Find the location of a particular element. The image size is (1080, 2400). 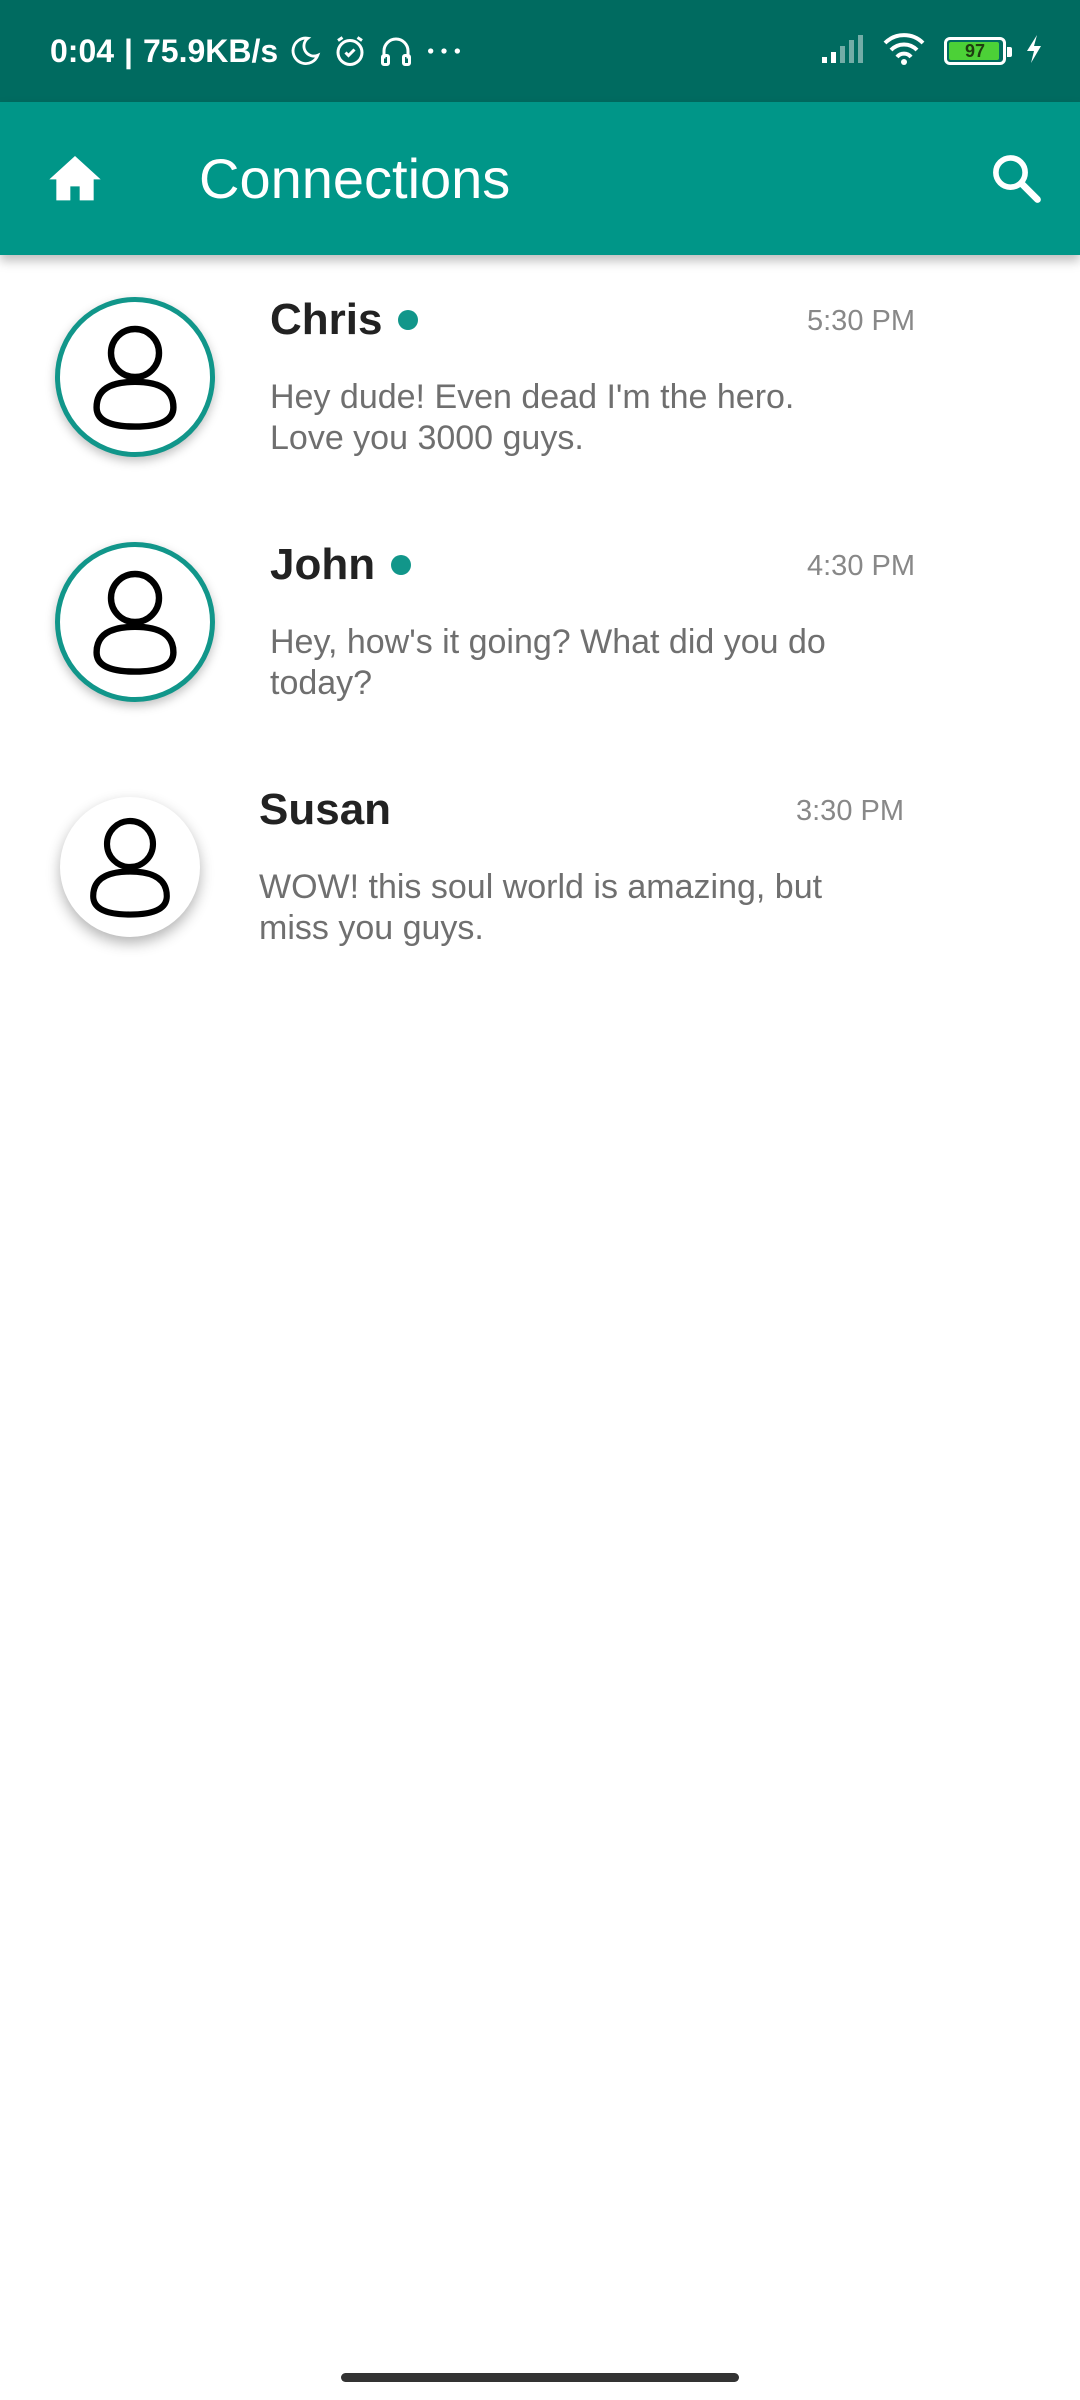

message-time: 3:30 PM is located at coordinates (850, 811).